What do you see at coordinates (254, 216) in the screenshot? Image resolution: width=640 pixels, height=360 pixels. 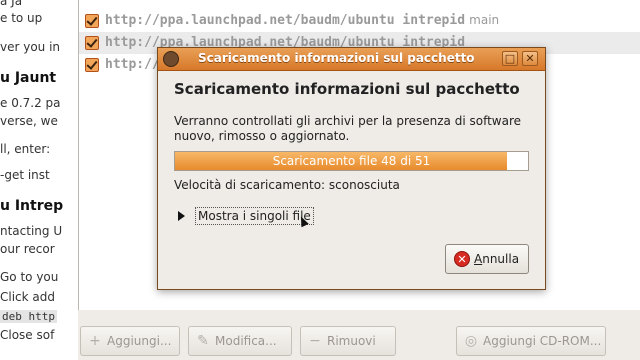 I see `expander-label: Mostra i singoli file` at bounding box center [254, 216].